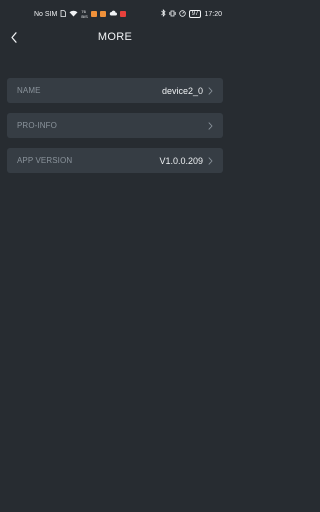 The height and width of the screenshot is (512, 320). What do you see at coordinates (195, 14) in the screenshot?
I see `battery-icon: 97` at bounding box center [195, 14].